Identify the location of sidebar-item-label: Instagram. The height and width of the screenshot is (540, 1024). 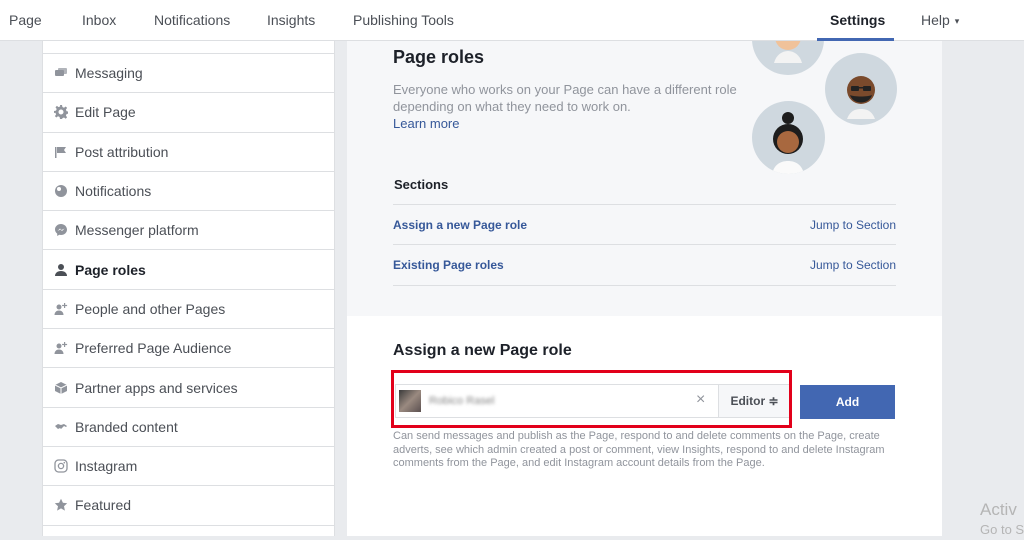
(106, 466).